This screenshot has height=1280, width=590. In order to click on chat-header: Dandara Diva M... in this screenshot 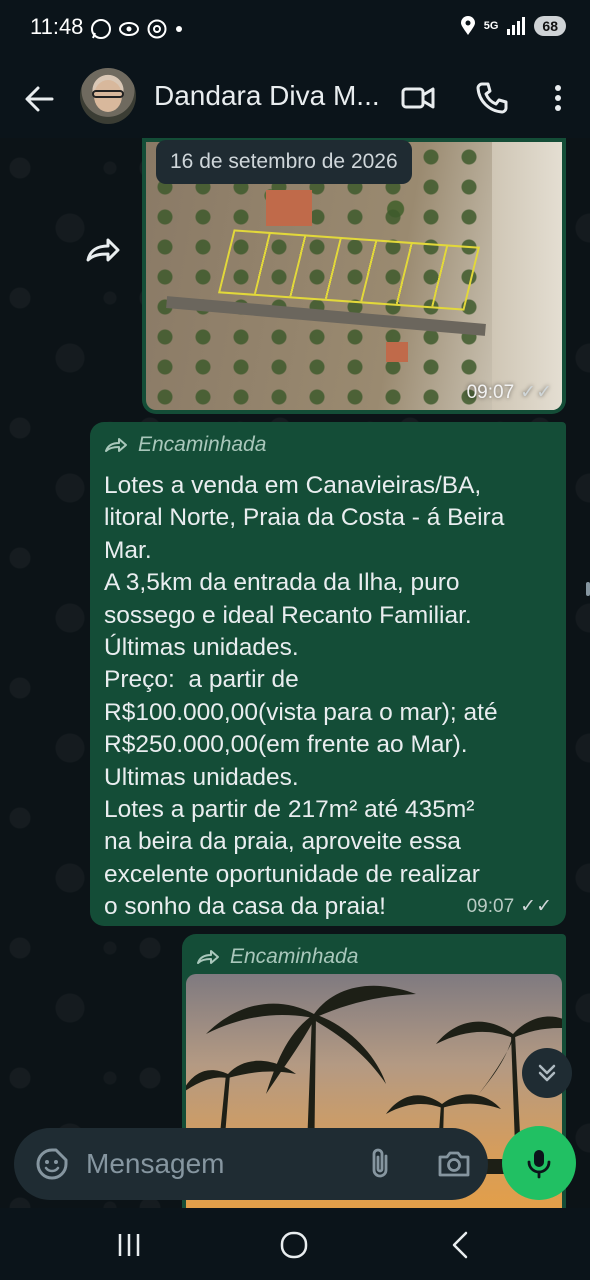, I will do `click(295, 99)`.